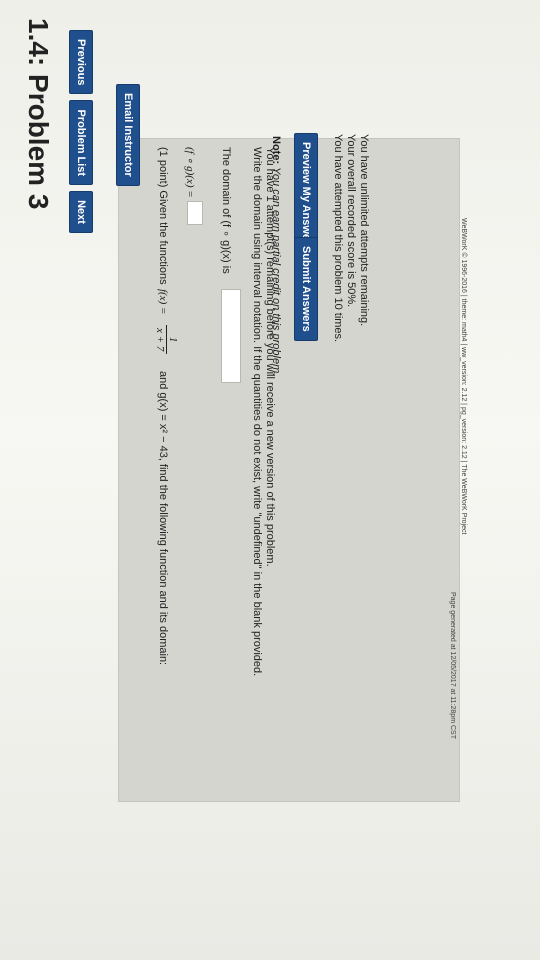  I want to click on next-button: Next, so click(81, 212).